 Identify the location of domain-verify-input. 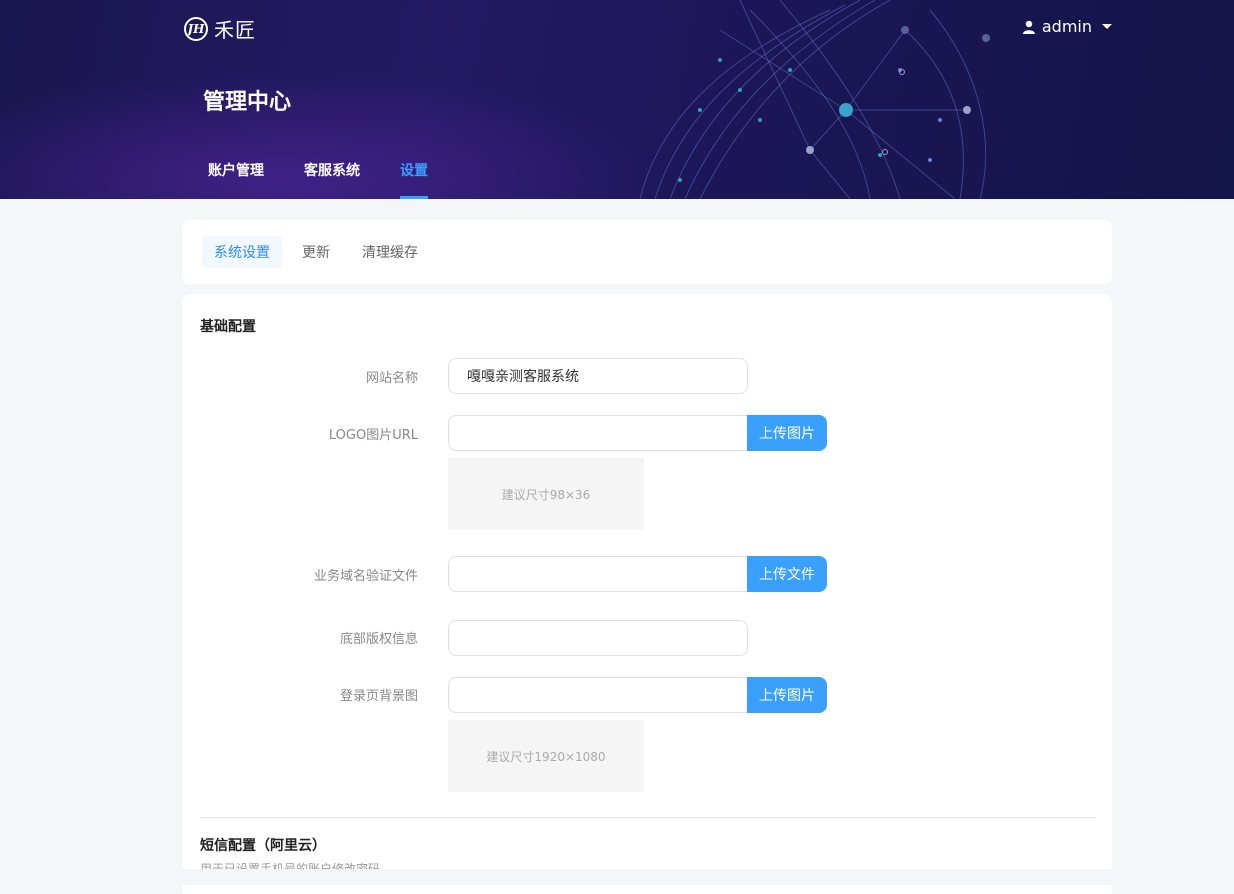
(597, 574).